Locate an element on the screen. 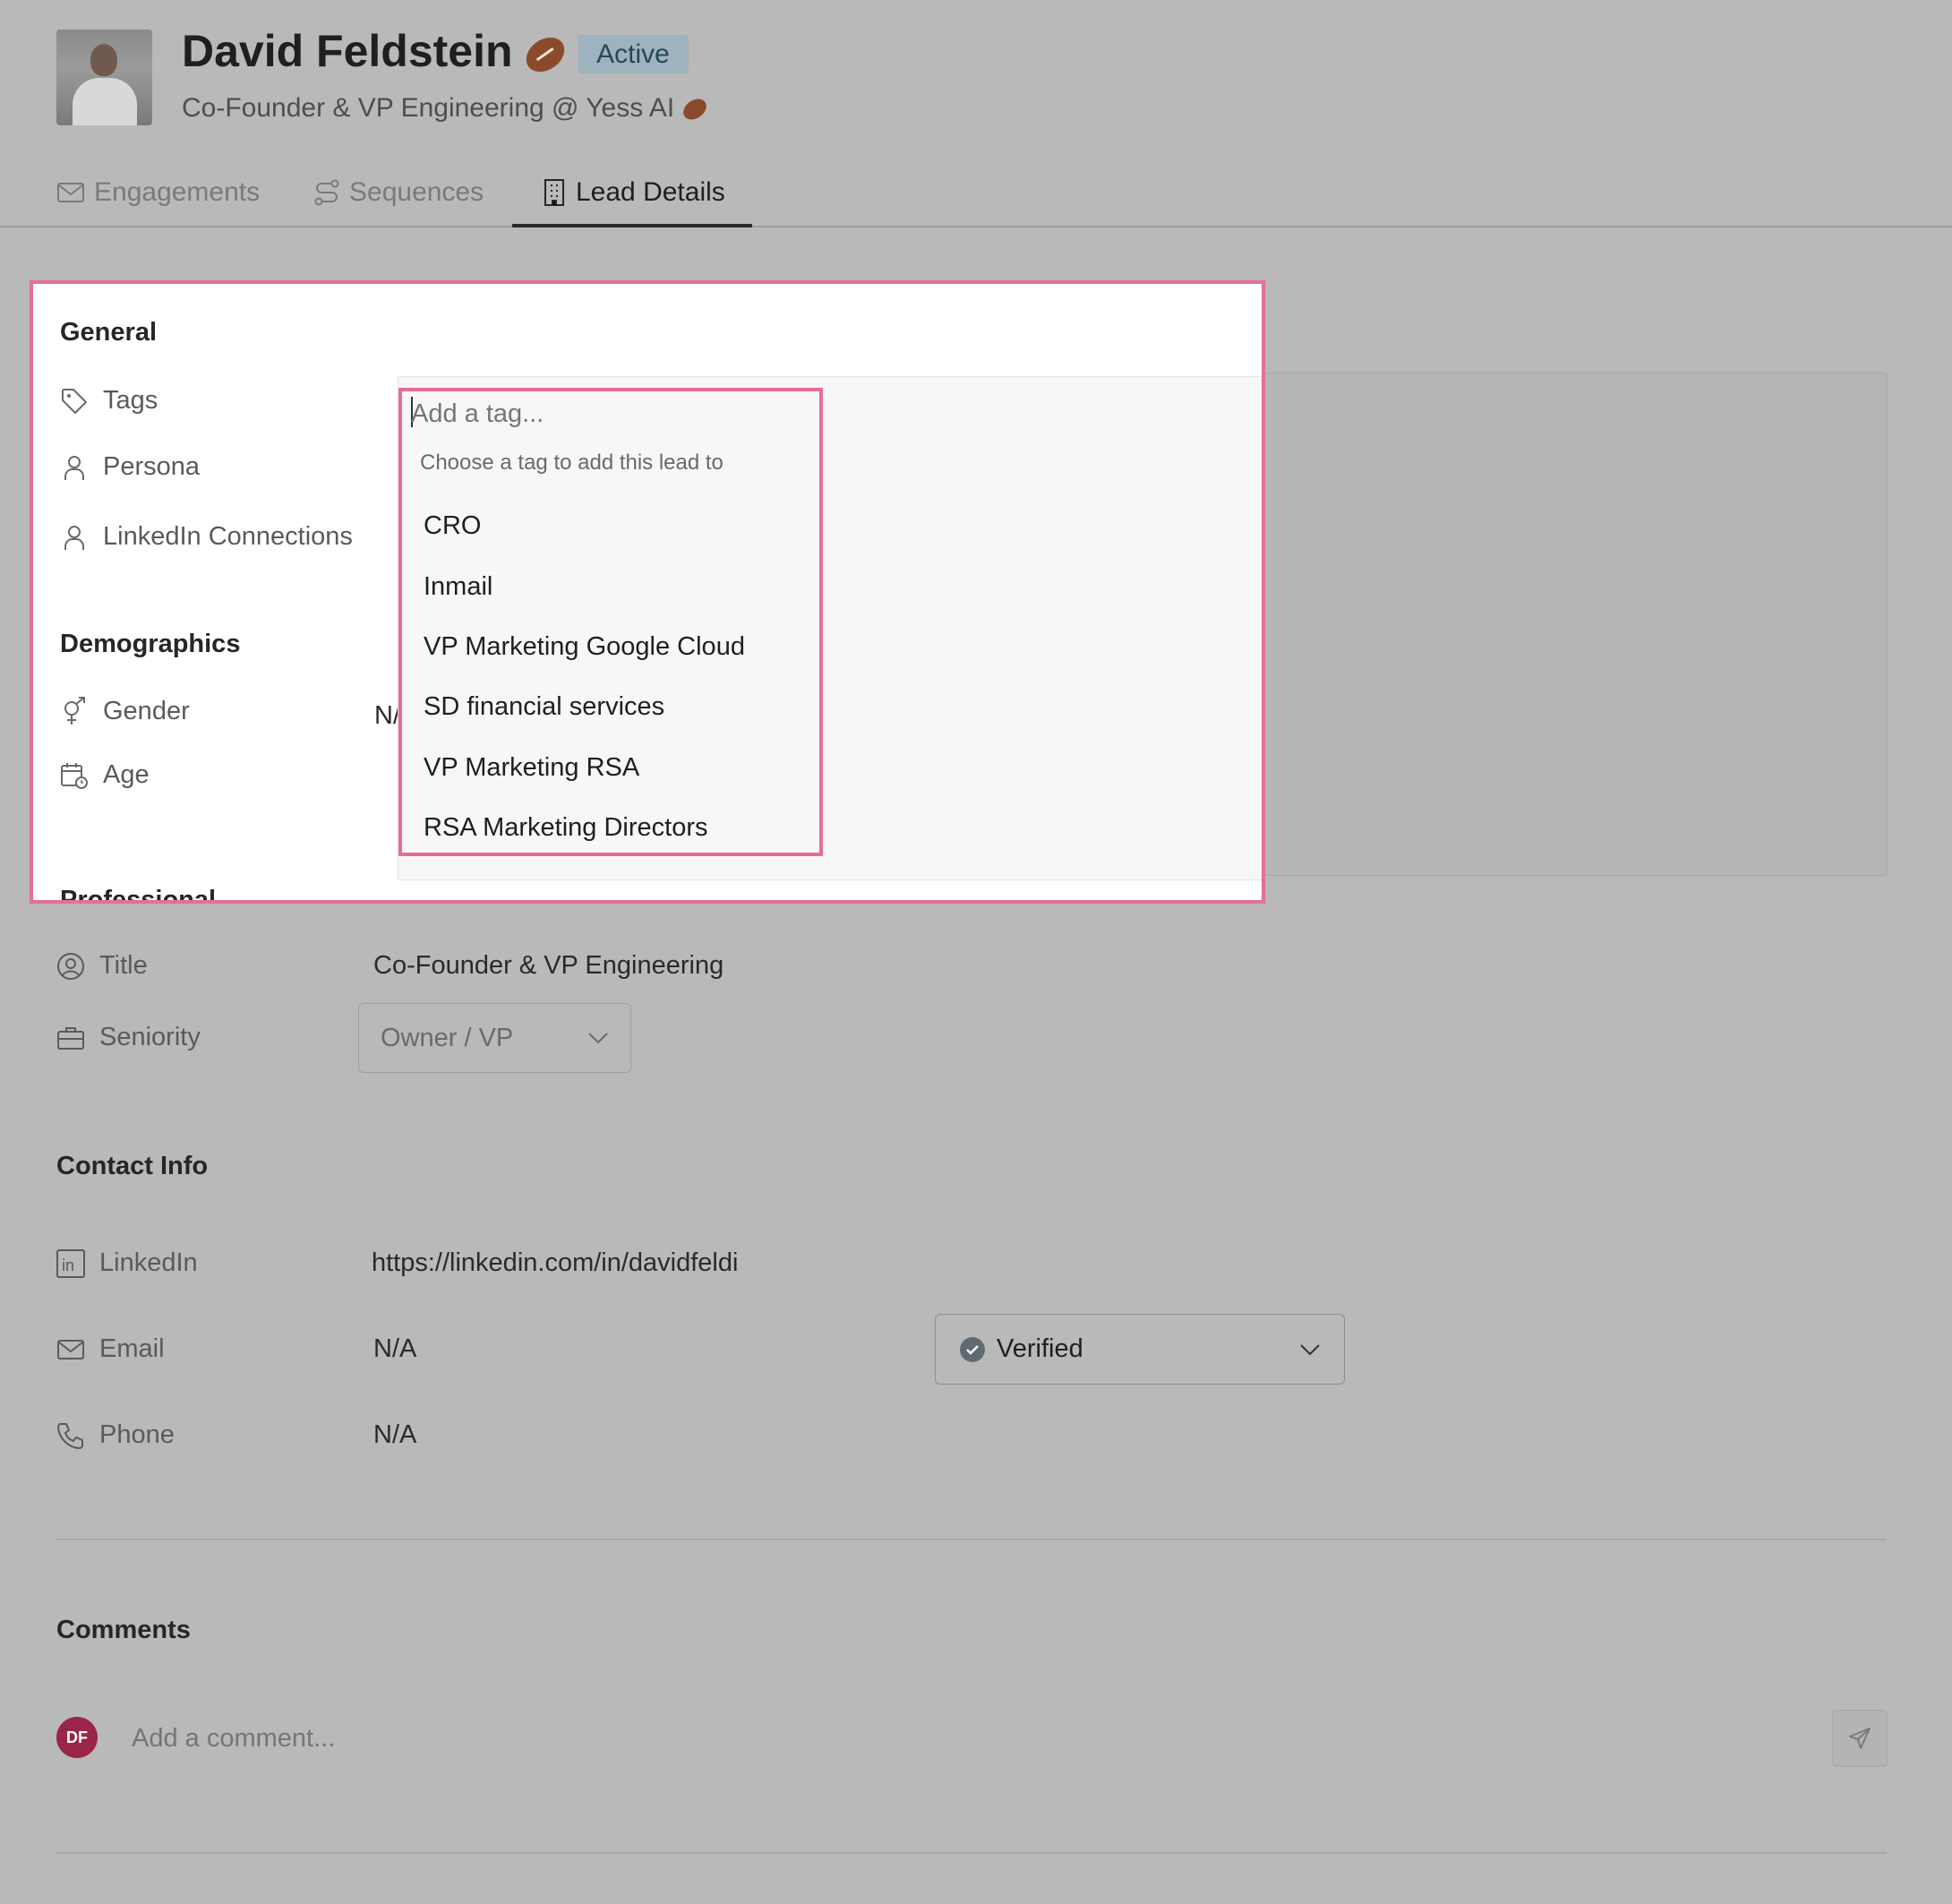 This screenshot has height=1904, width=1952. svg-text: in is located at coordinates (68, 1265).